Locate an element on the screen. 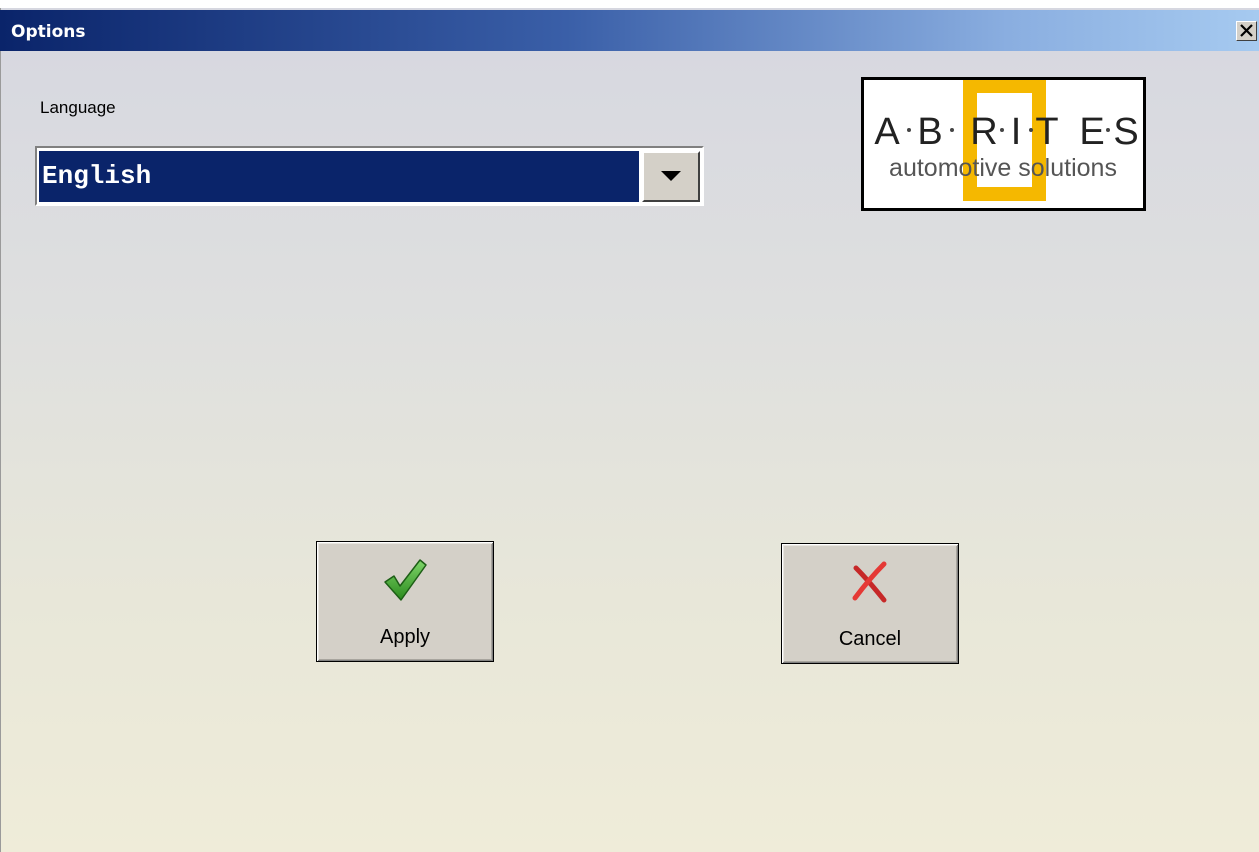  x-mark-icon is located at coordinates (869, 582).